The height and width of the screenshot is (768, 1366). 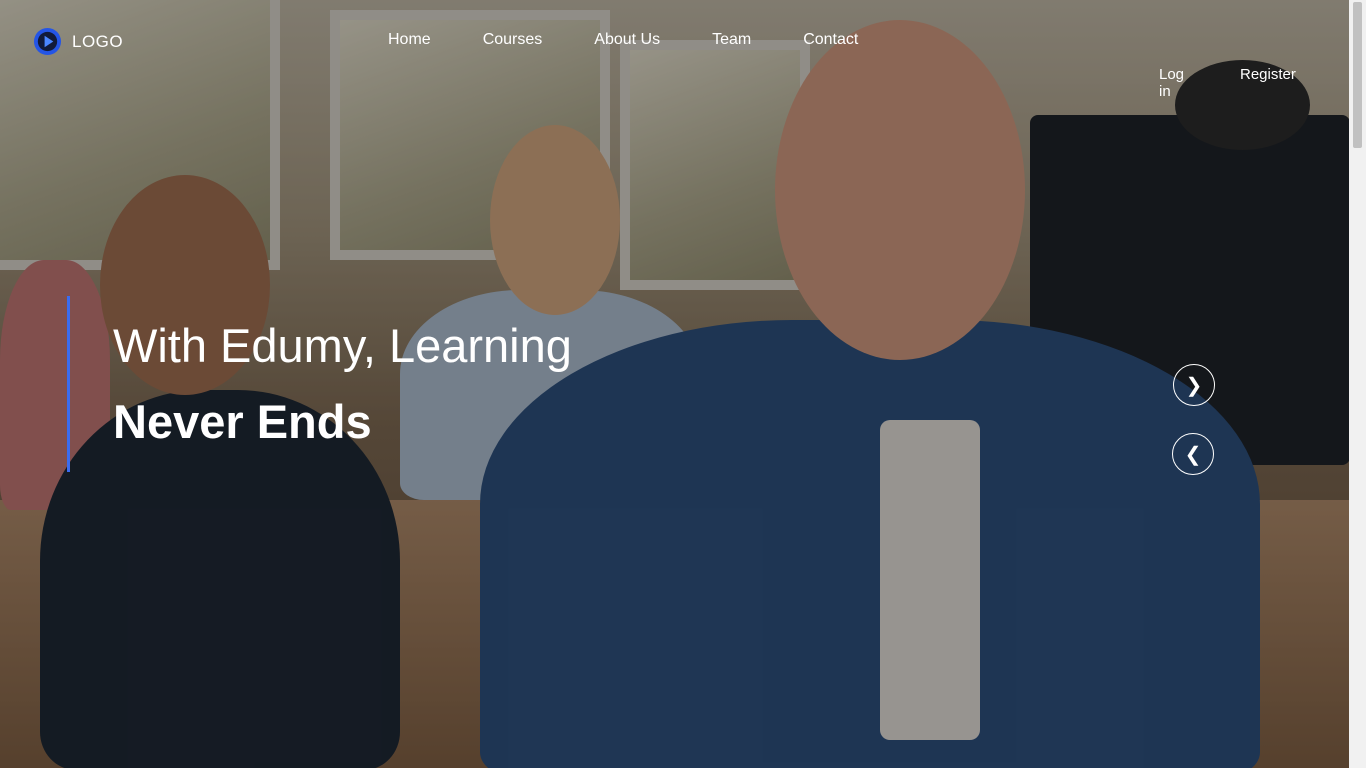 What do you see at coordinates (68, 384) in the screenshot?
I see `headline-accent-bar` at bounding box center [68, 384].